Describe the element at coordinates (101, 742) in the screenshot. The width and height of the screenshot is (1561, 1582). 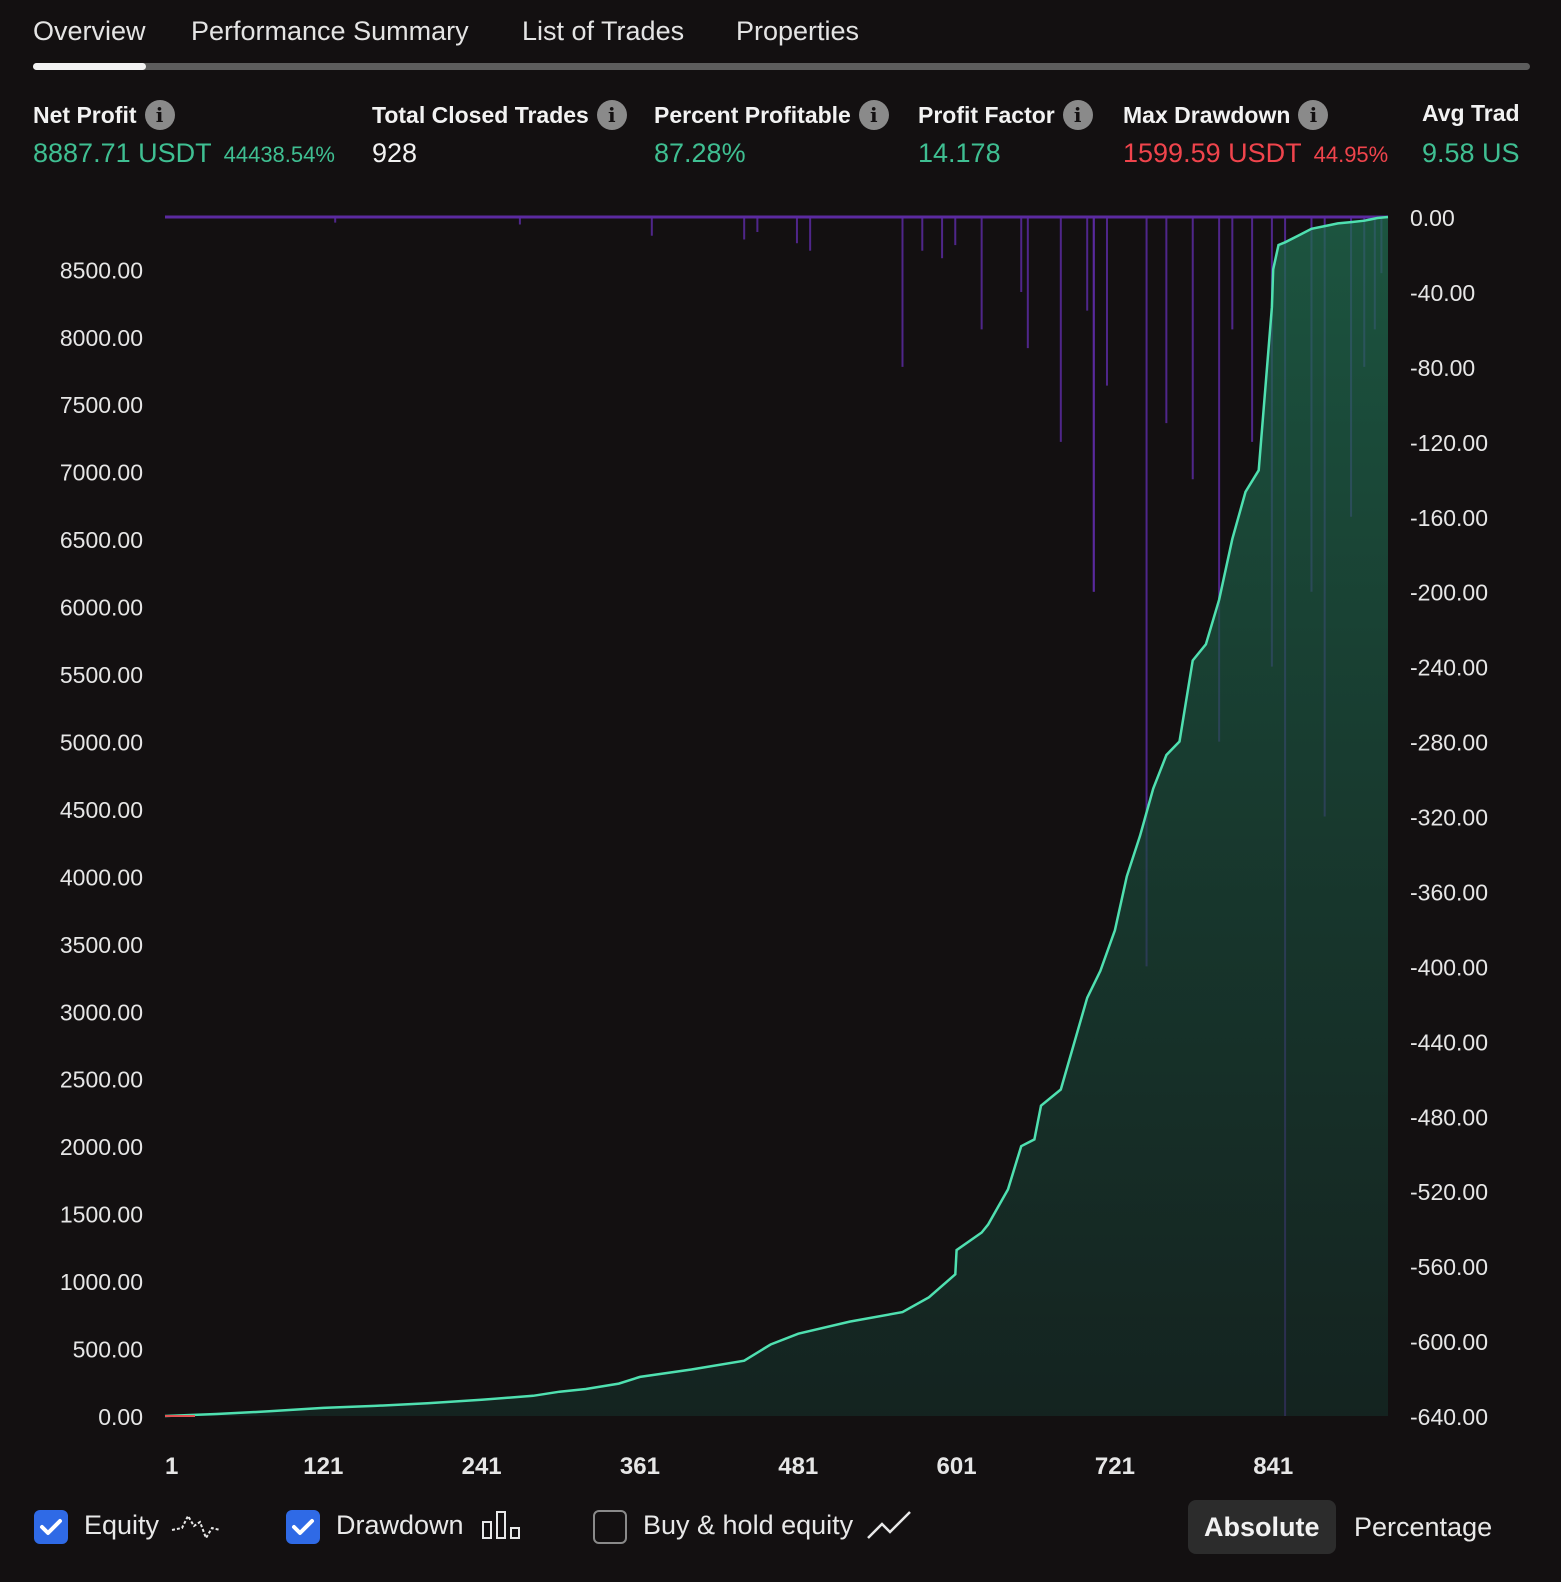
I see `left-axis-tick-label: 5000.00` at that location.